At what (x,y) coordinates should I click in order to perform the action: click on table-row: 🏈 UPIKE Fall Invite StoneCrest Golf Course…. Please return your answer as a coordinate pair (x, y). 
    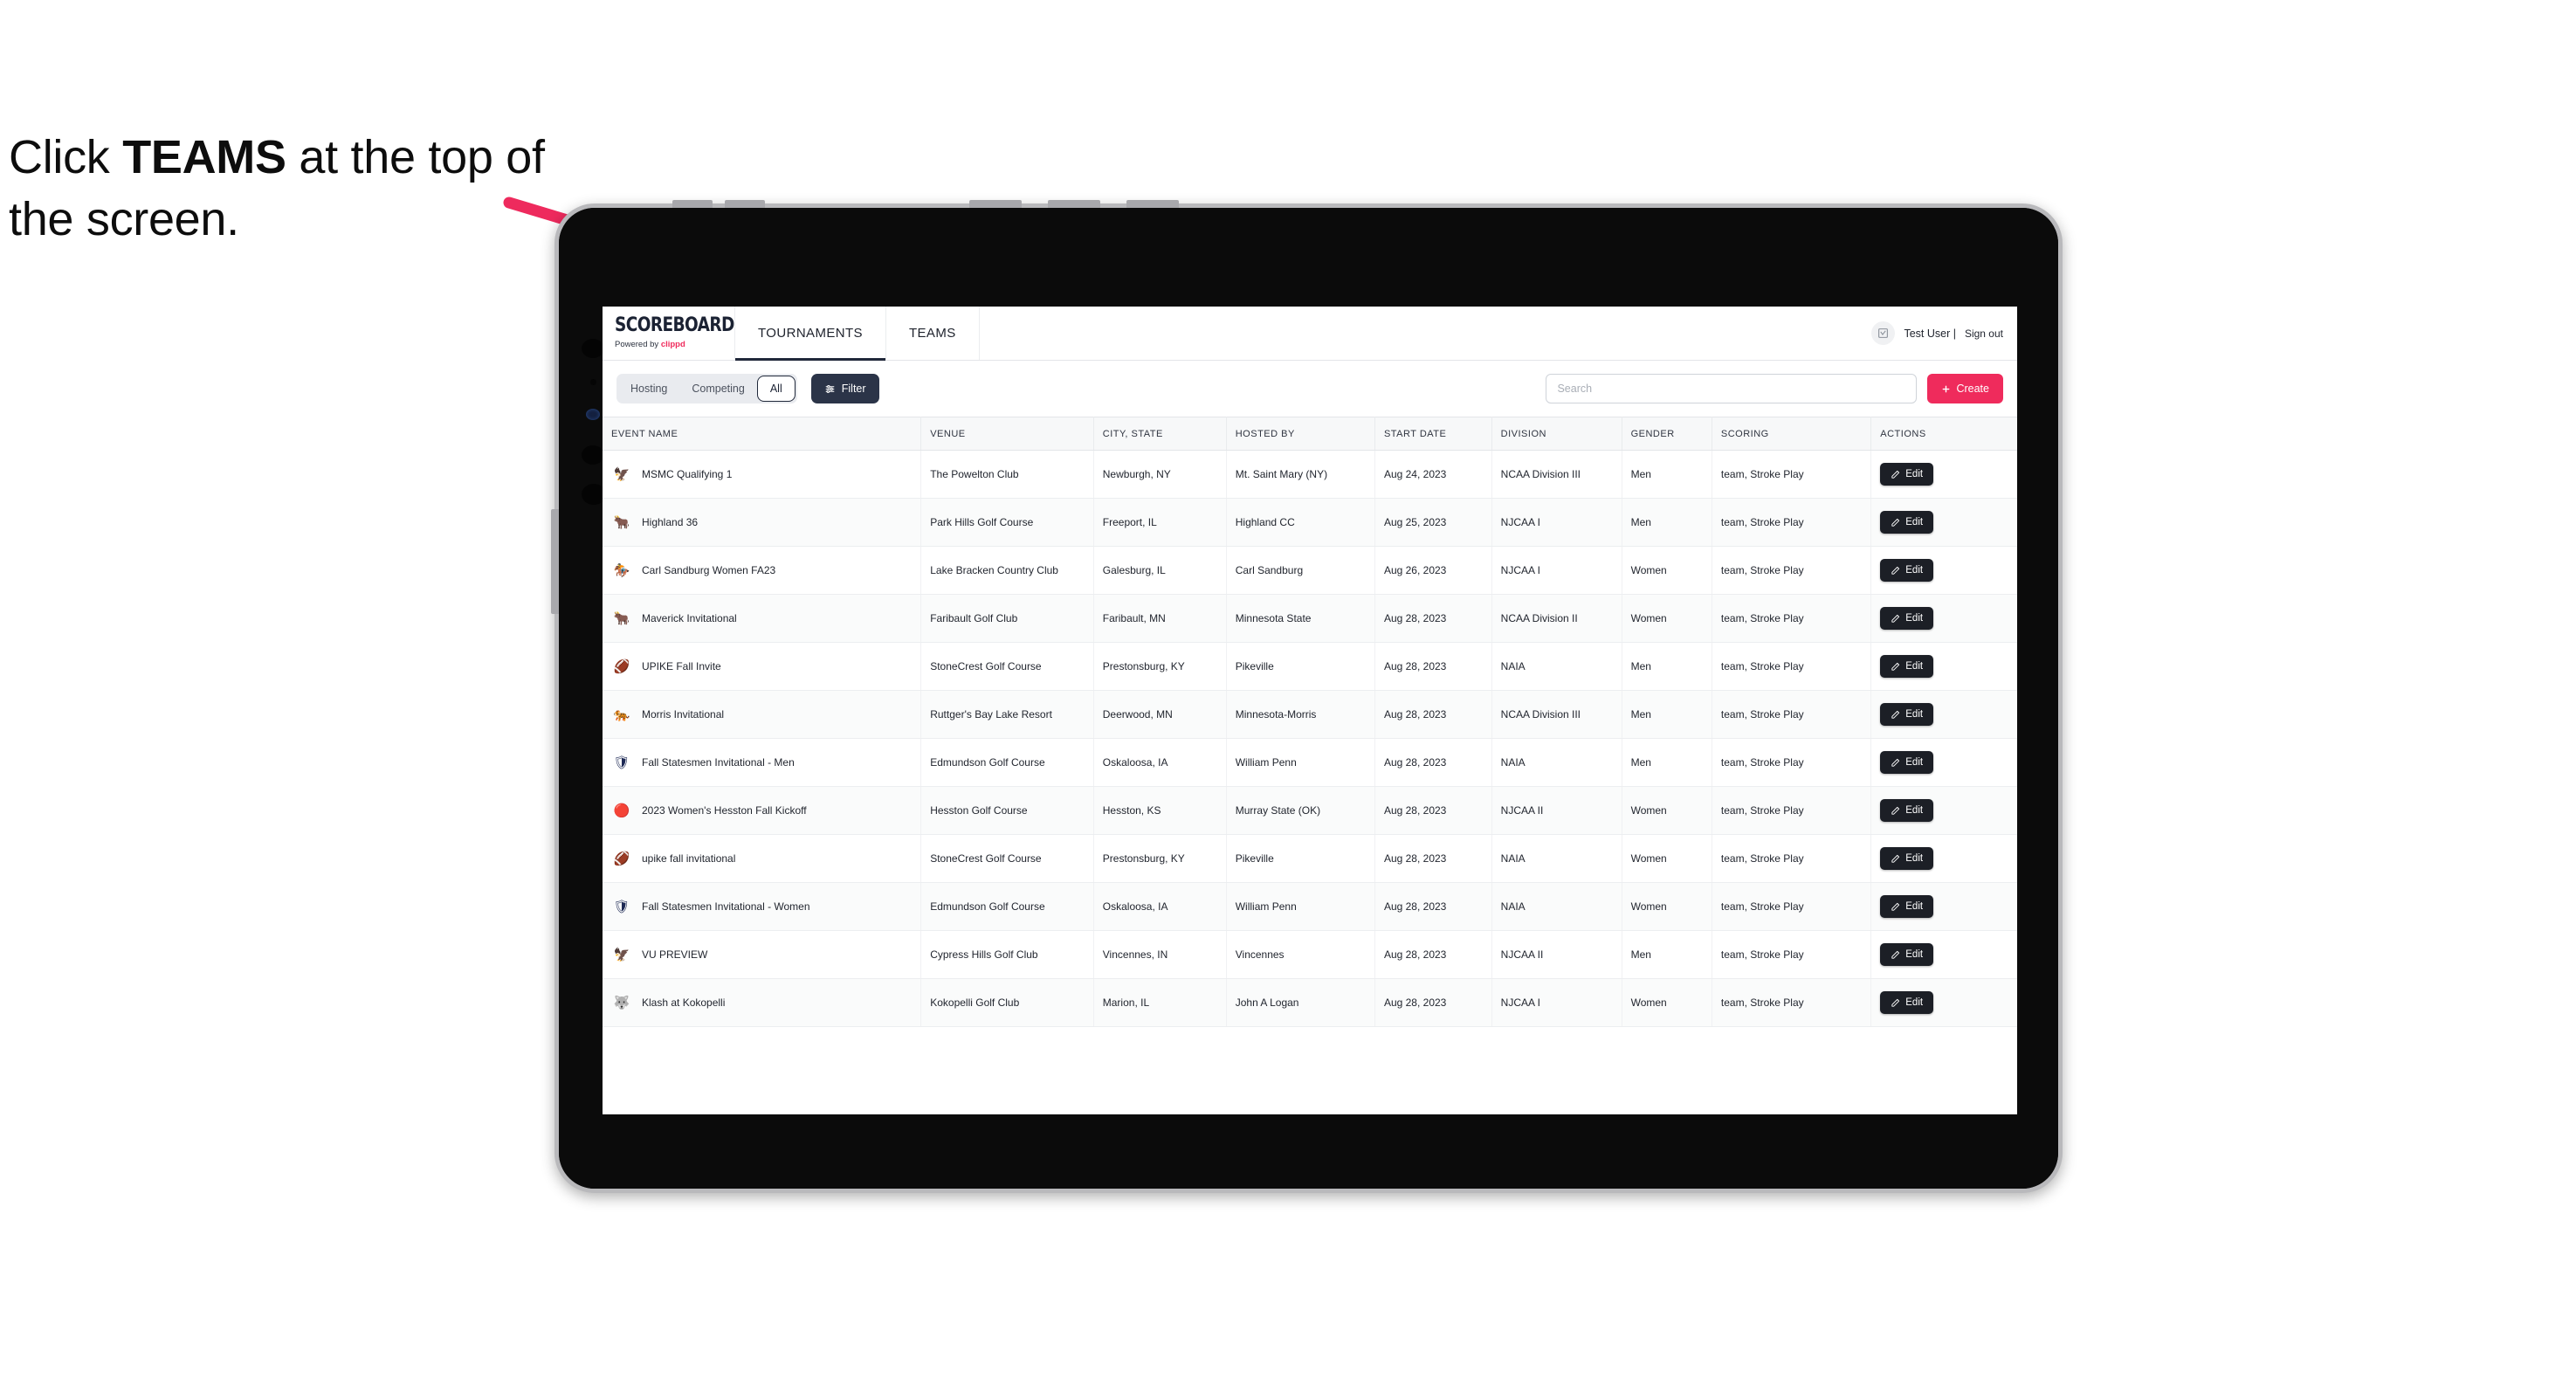
    Looking at the image, I should click on (1310, 666).